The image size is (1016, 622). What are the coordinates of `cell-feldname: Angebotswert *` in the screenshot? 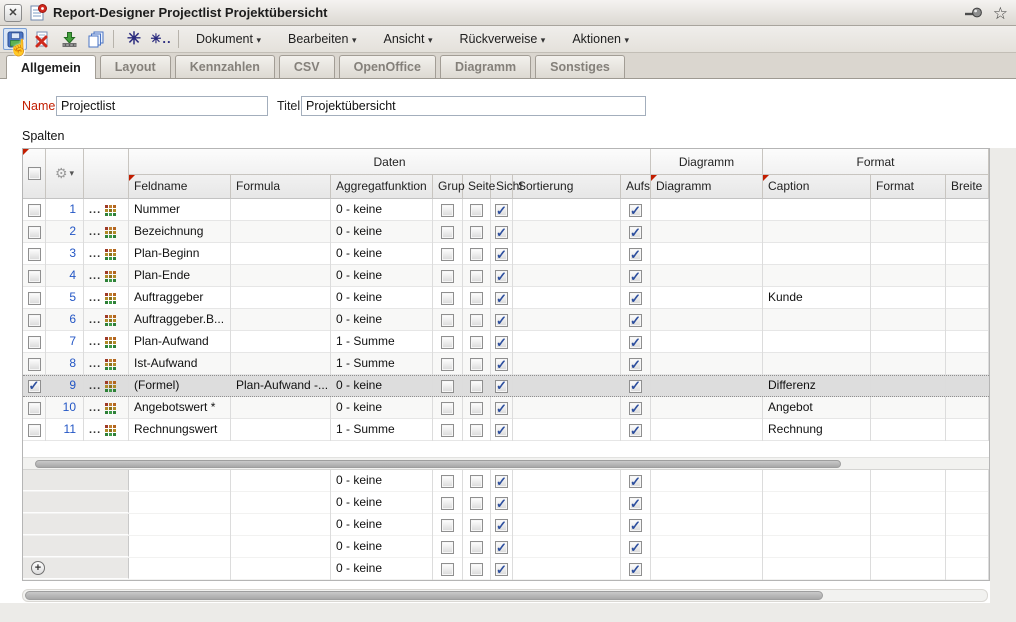 It's located at (180, 408).